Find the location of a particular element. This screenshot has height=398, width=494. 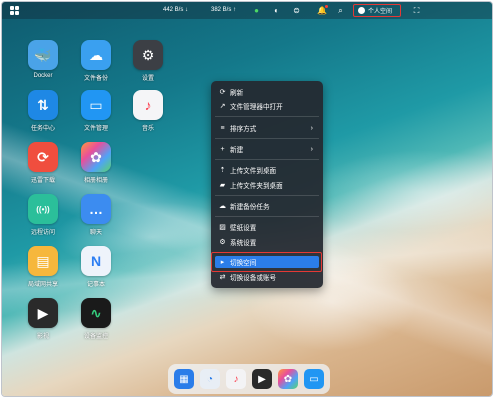

desktop-icon-video: ▶ 影视 is located at coordinates (43, 319).